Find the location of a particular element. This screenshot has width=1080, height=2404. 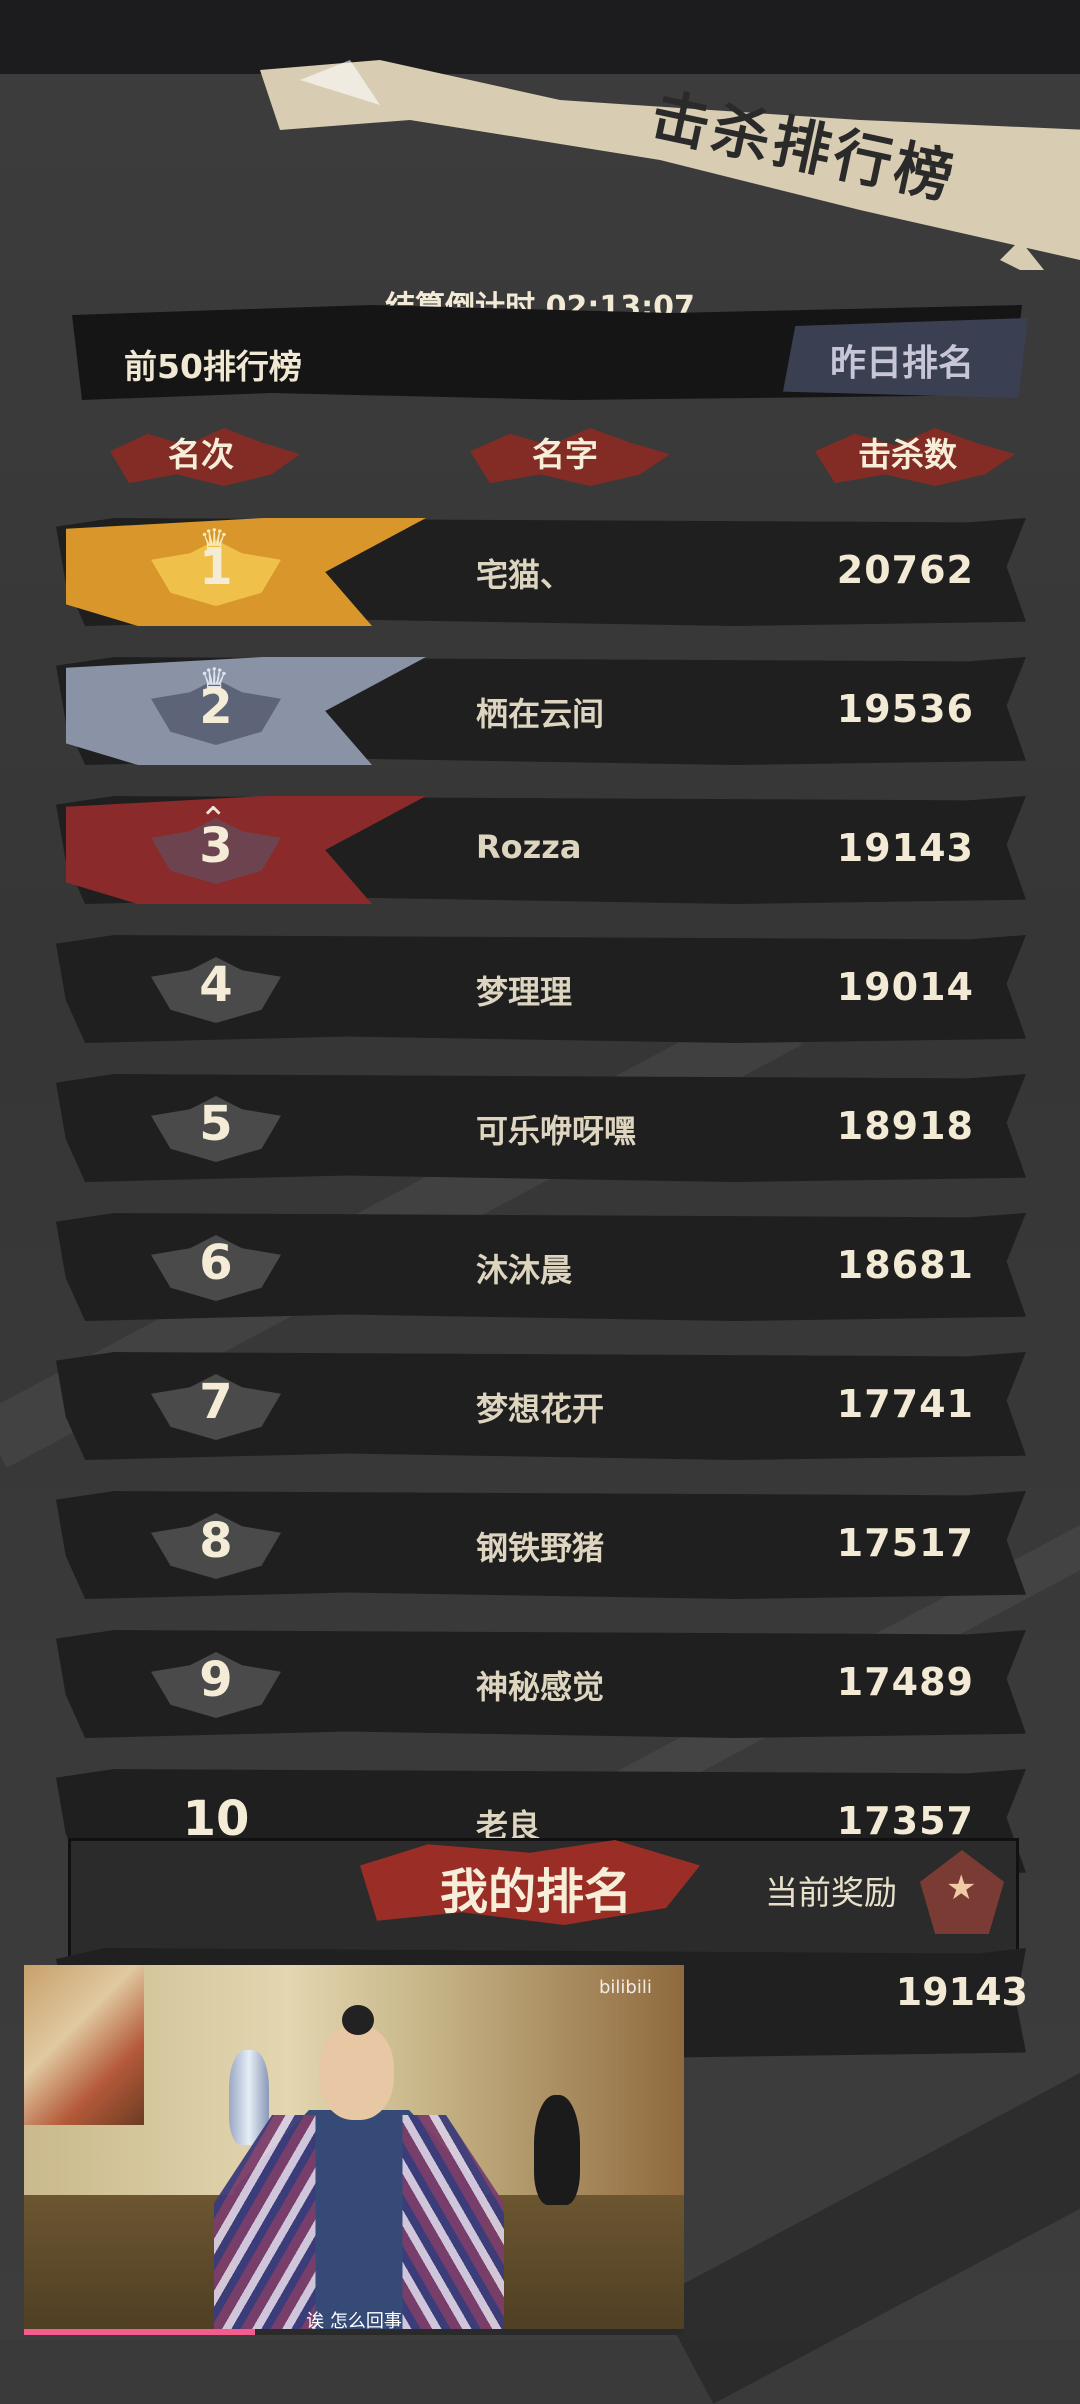

kill-count: 19143 is located at coordinates (905, 848).